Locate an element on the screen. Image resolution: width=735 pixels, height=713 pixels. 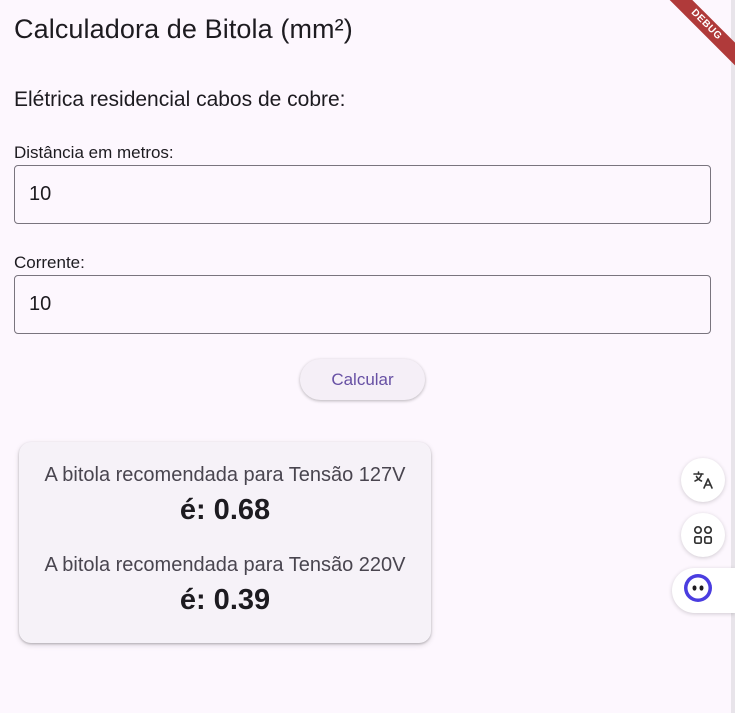
current-label: Corrente: is located at coordinates (49, 262).